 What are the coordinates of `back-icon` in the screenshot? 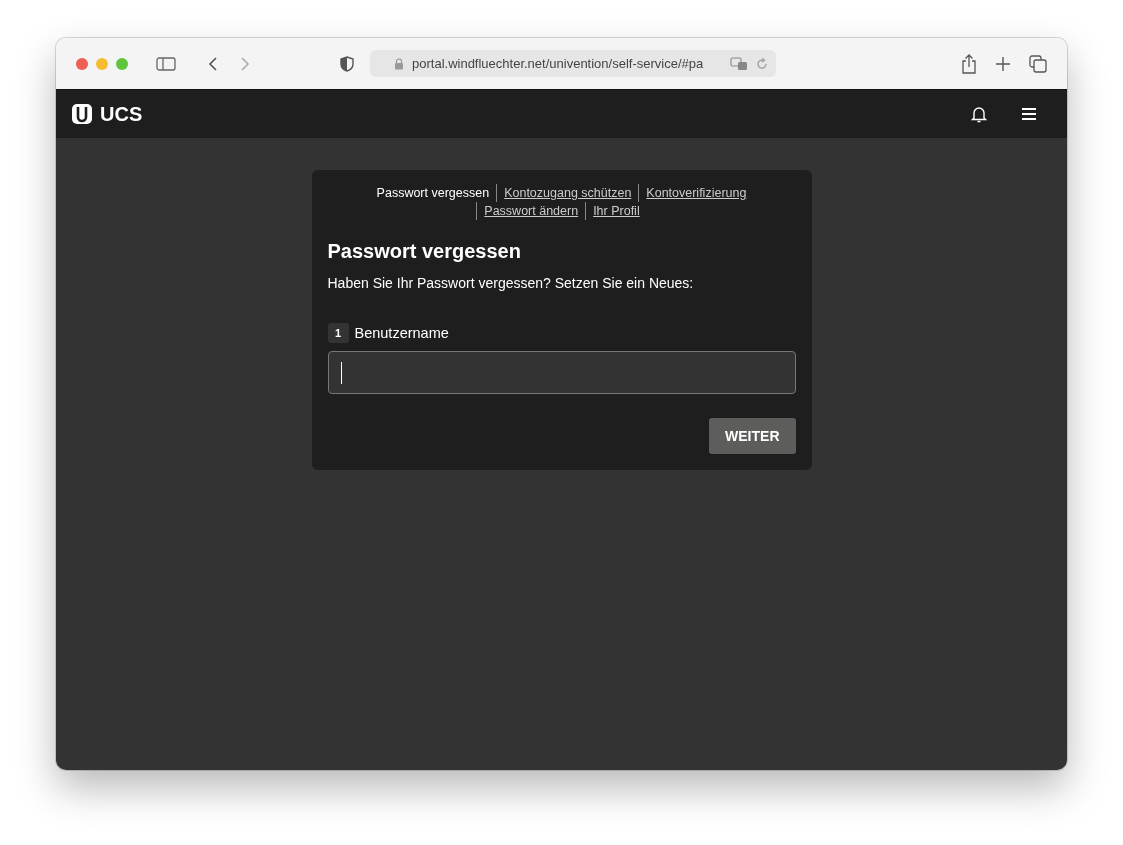 It's located at (213, 63).